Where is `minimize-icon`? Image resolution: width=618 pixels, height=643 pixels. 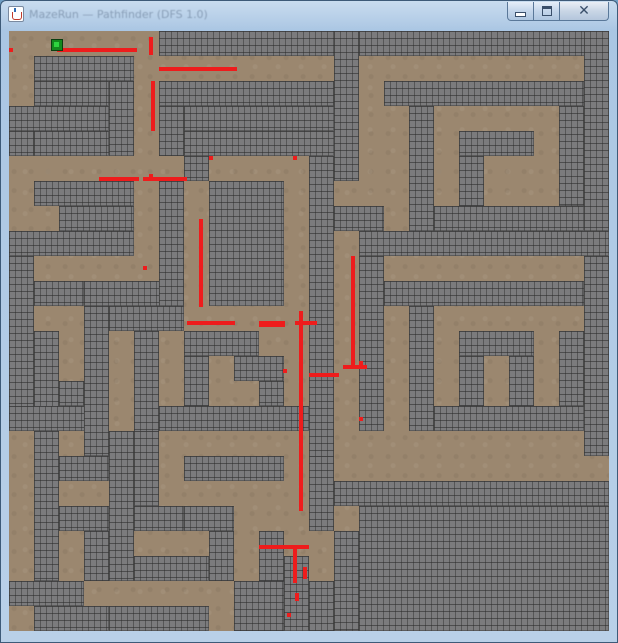 minimize-icon is located at coordinates (520, 14).